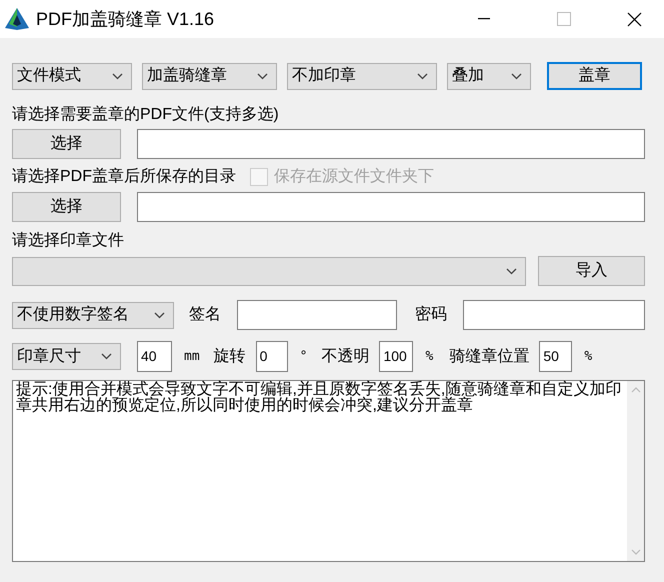 Image resolution: width=664 pixels, height=582 pixels. What do you see at coordinates (124, 176) in the screenshot?
I see `section-label: 请选择PDF盖章后所保存的目录` at bounding box center [124, 176].